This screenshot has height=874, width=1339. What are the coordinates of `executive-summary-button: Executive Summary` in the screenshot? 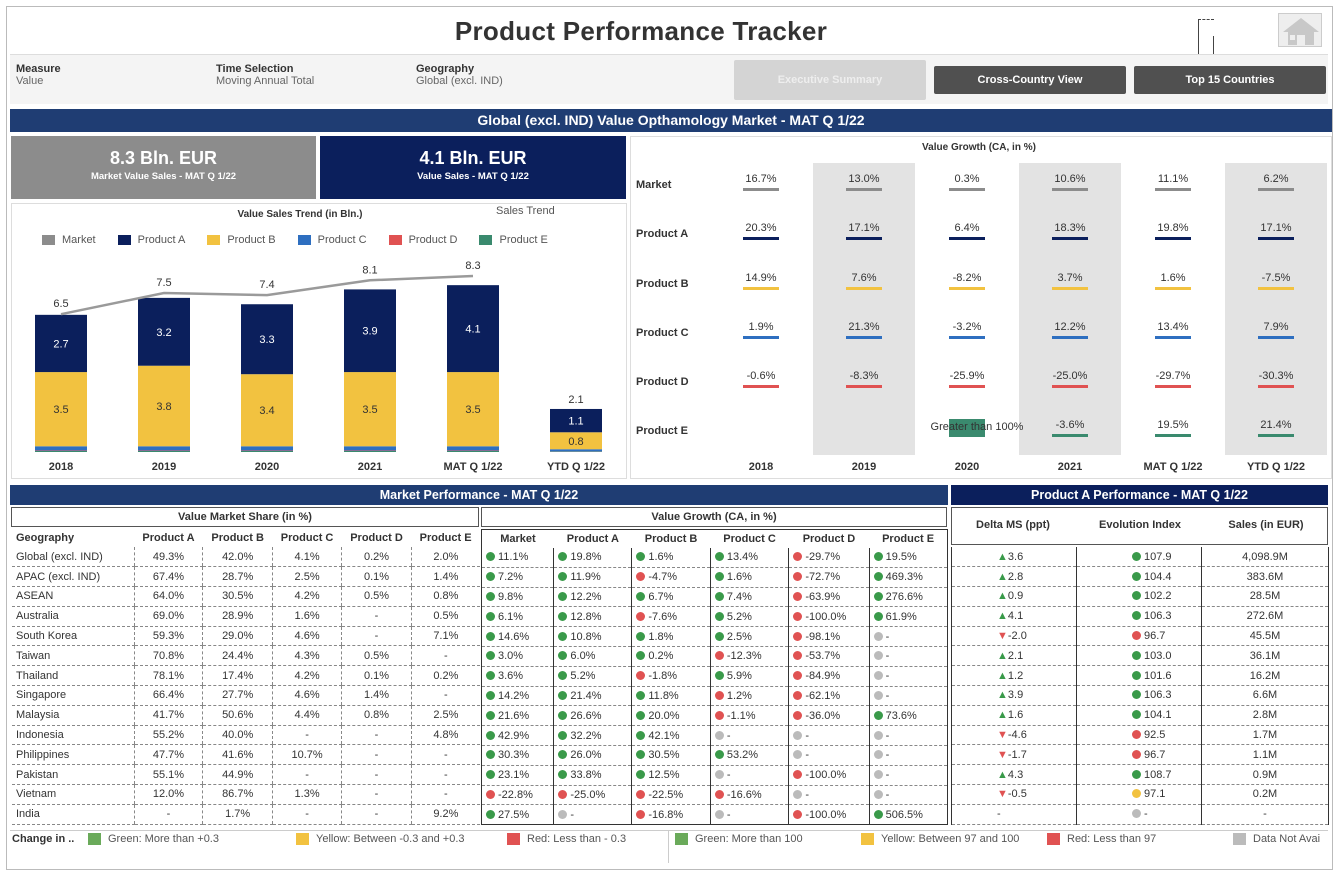 It's located at (830, 80).